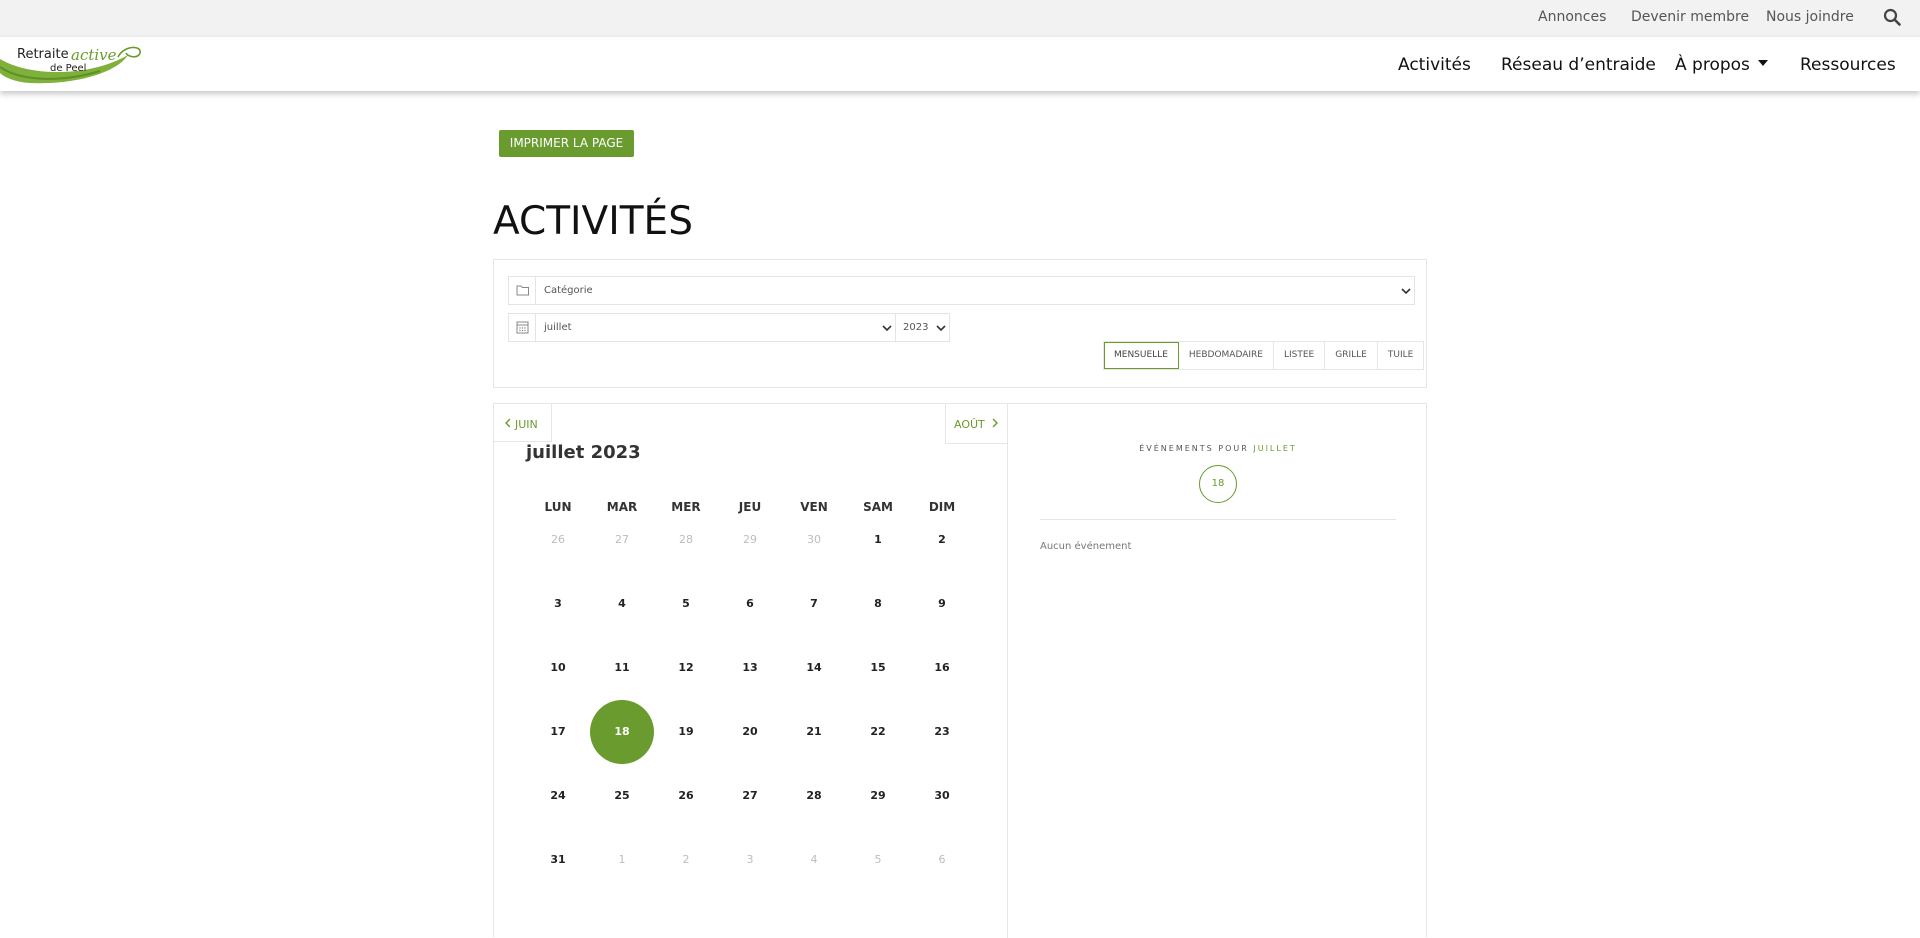 The width and height of the screenshot is (1920, 938). Describe the element at coordinates (566, 143) in the screenshot. I see `print-page-button: IMPRIMER LA PAGE` at that location.